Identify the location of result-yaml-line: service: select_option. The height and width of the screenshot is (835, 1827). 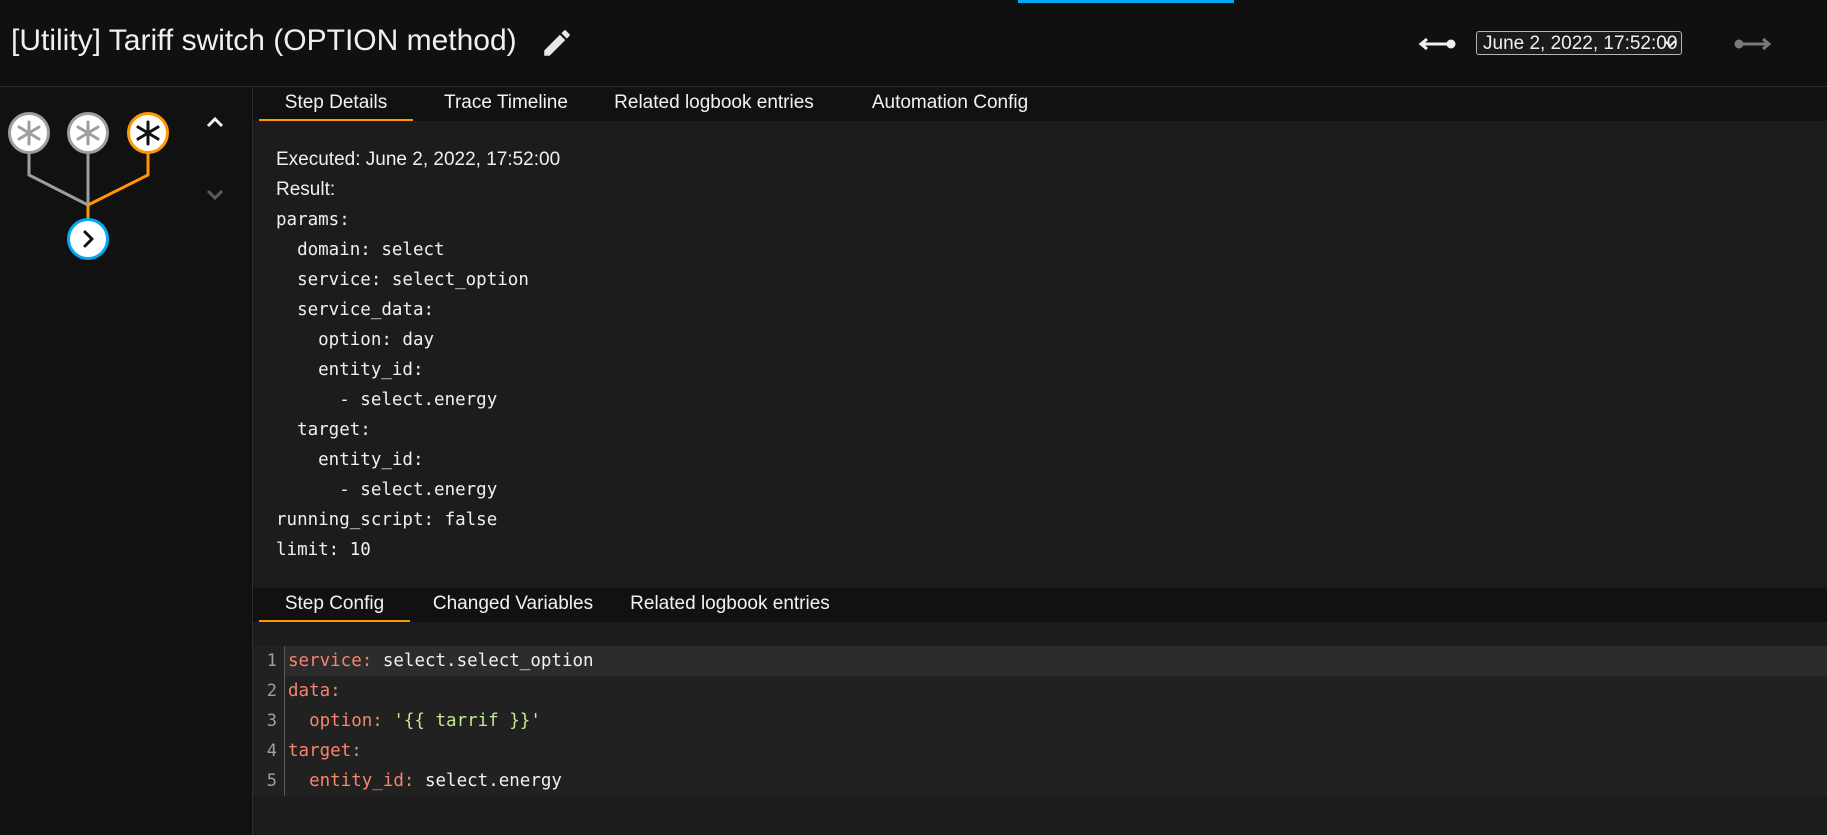
(402, 280).